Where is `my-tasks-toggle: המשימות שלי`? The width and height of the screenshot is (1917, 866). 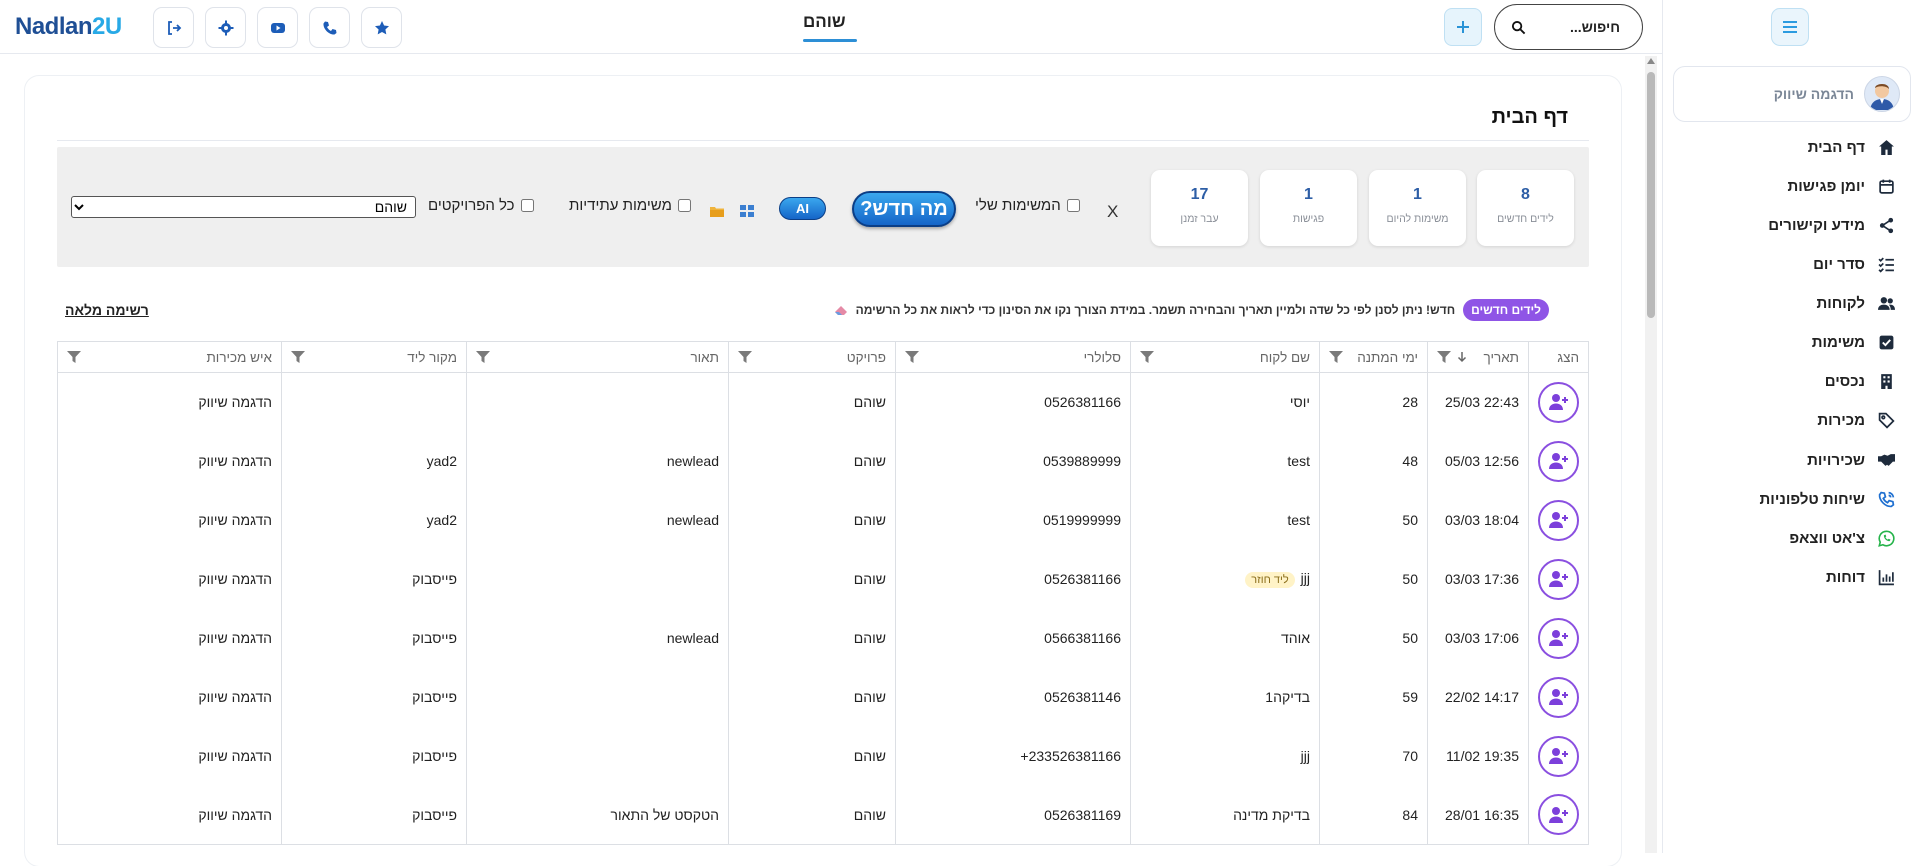
my-tasks-toggle: המשימות שלי is located at coordinates (1027, 205).